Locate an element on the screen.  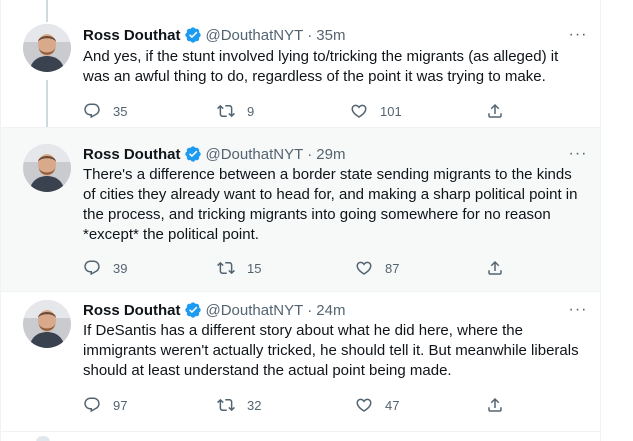
retweet-count: 15 is located at coordinates (254, 268).